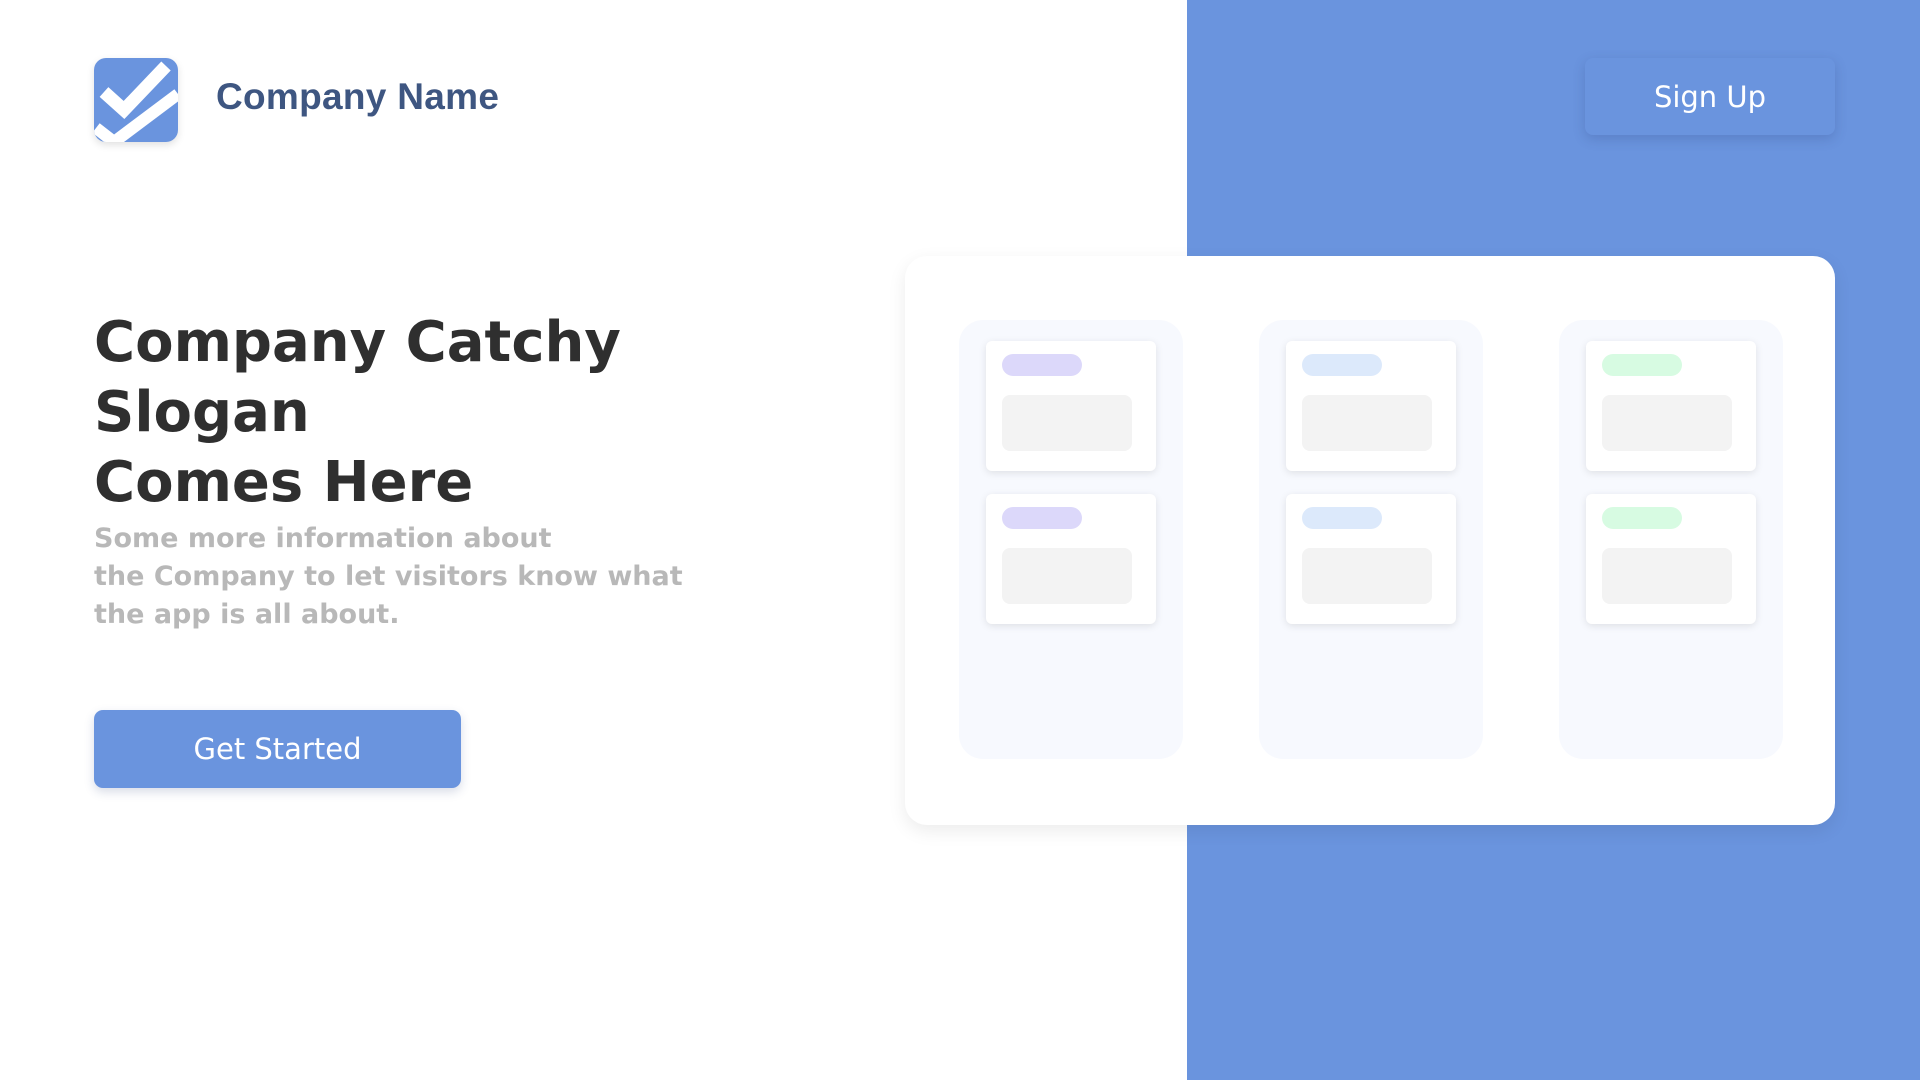 The image size is (1920, 1080). Describe the element at coordinates (277, 749) in the screenshot. I see `get-started-button: Get Started` at that location.